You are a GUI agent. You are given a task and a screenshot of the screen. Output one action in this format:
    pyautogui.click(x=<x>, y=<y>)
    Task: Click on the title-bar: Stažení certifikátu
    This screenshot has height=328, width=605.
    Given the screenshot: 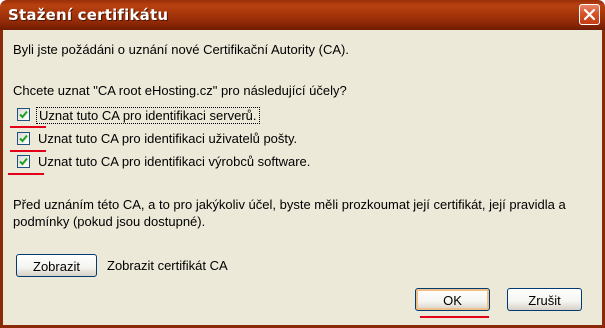 What is the action you would take?
    pyautogui.click(x=302, y=15)
    